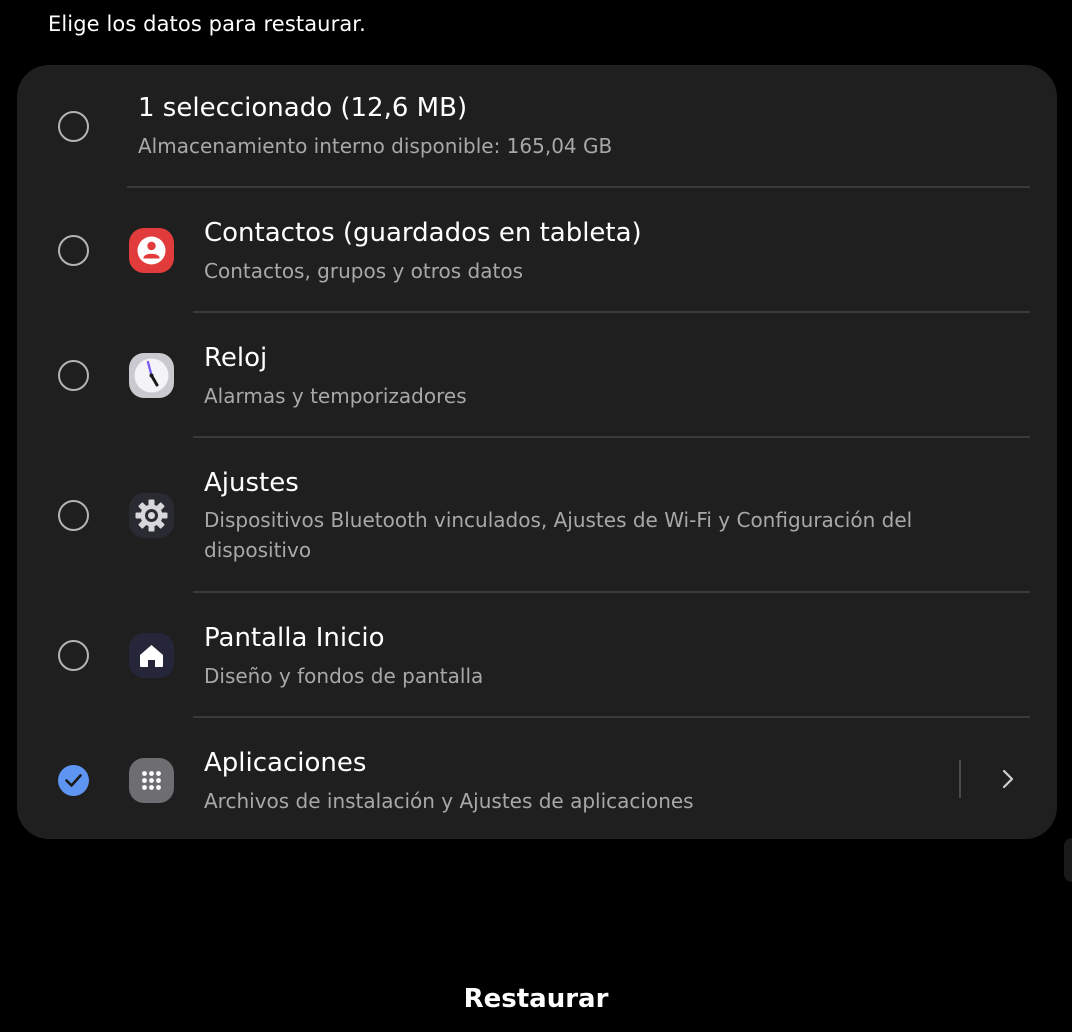 This screenshot has height=1032, width=1072. I want to click on scroll-edge-handle, so click(1068, 860).